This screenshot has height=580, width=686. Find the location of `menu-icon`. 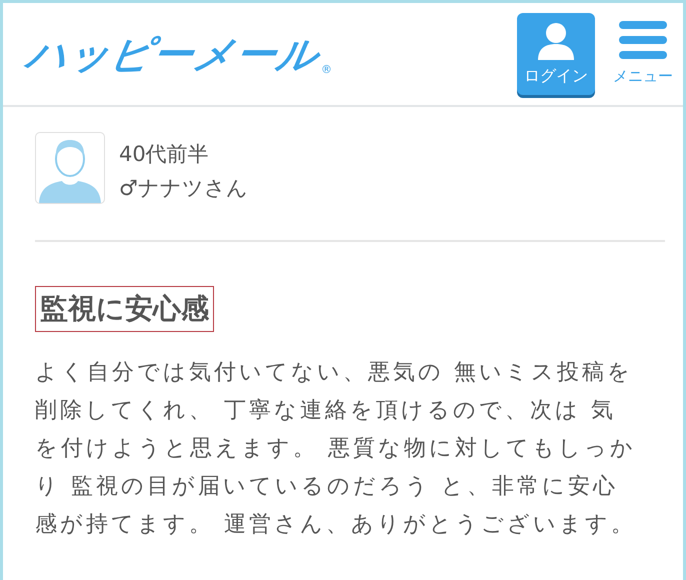

menu-icon is located at coordinates (643, 40).